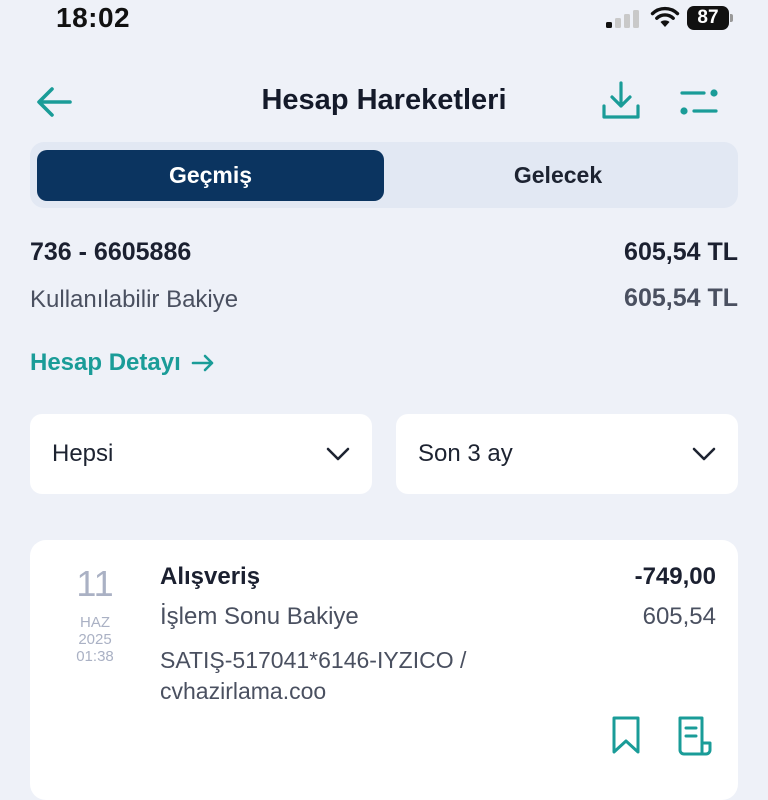 Image resolution: width=768 pixels, height=800 pixels. Describe the element at coordinates (621, 101) in the screenshot. I see `download-icon` at that location.